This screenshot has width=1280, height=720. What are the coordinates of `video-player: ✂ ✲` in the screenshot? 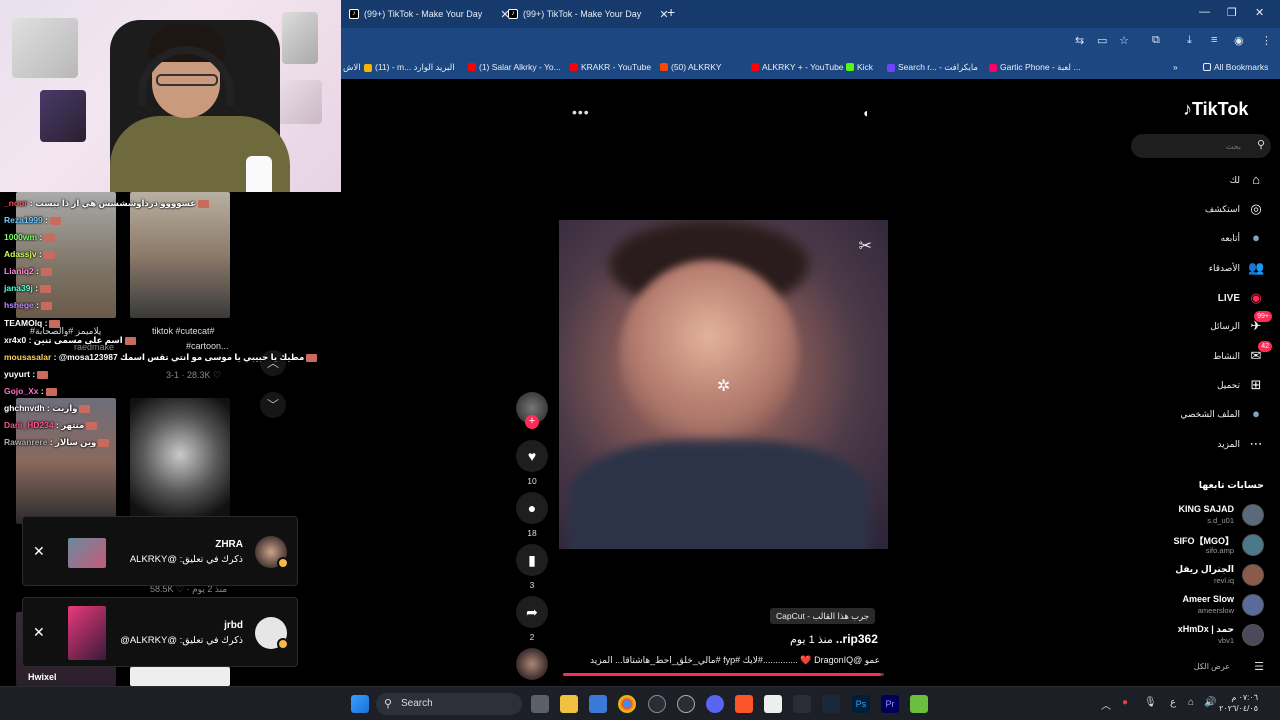 It's located at (723, 384).